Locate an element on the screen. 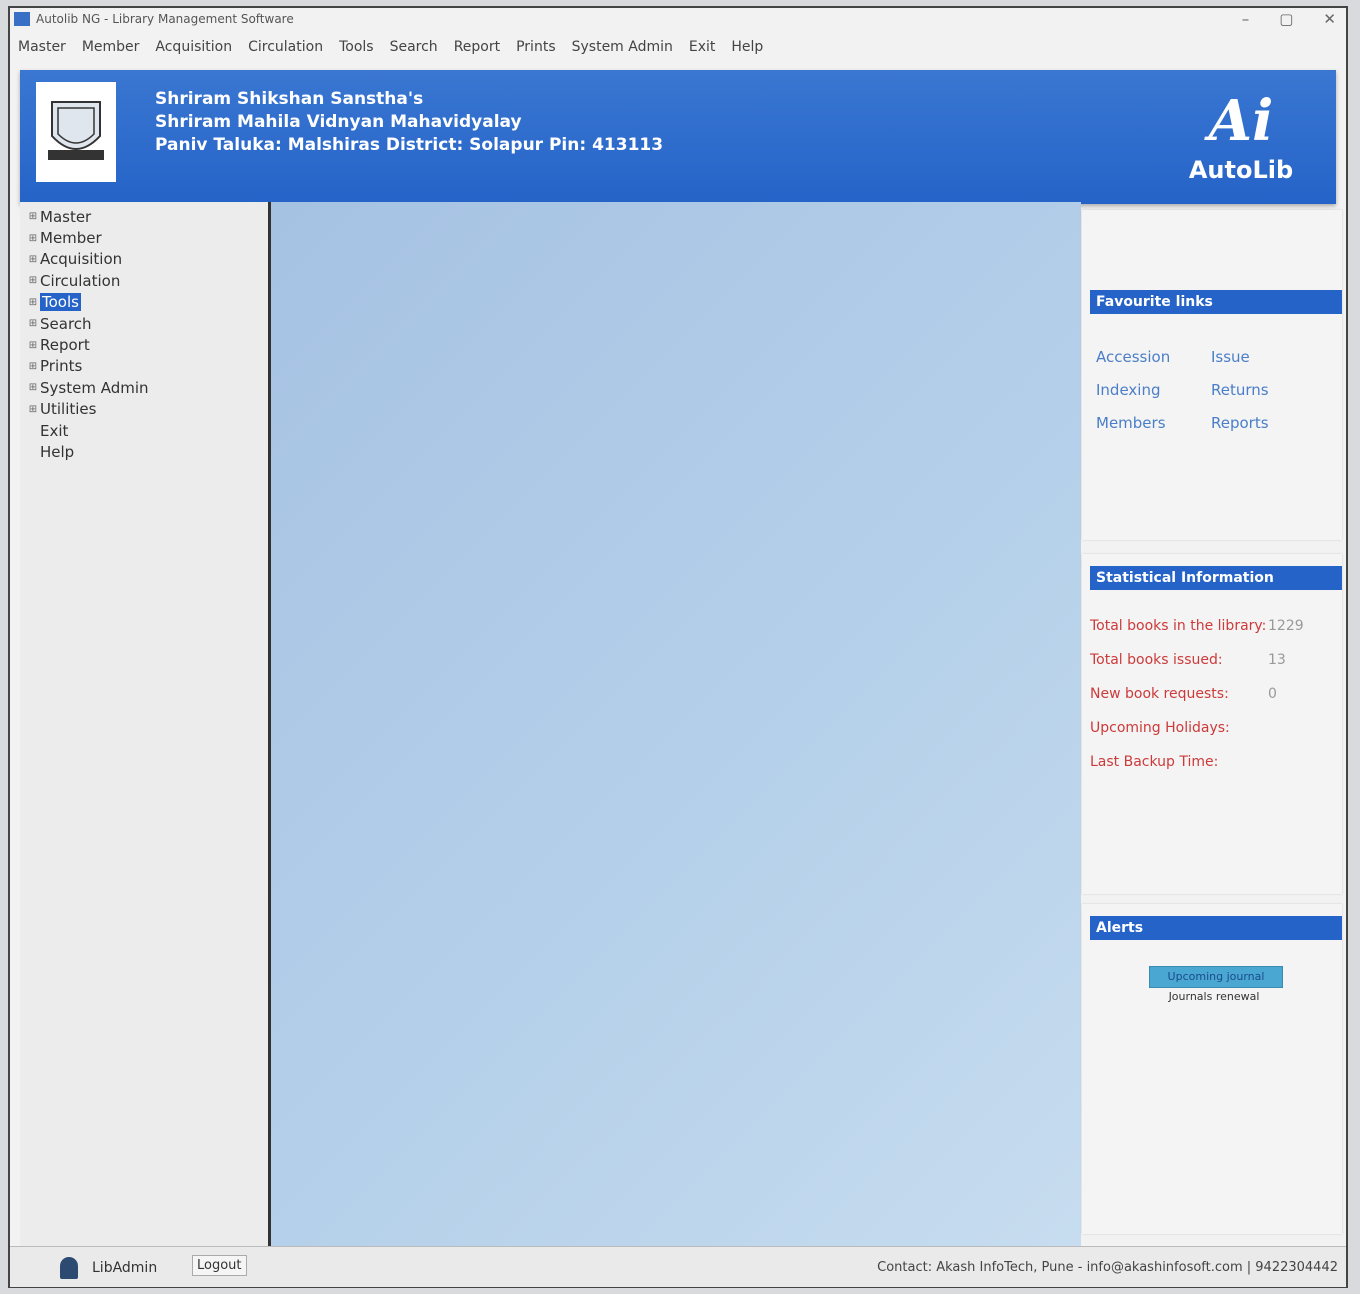 Image resolution: width=1360 pixels, height=1294 pixels. alerts-title: Alerts is located at coordinates (1216, 928).